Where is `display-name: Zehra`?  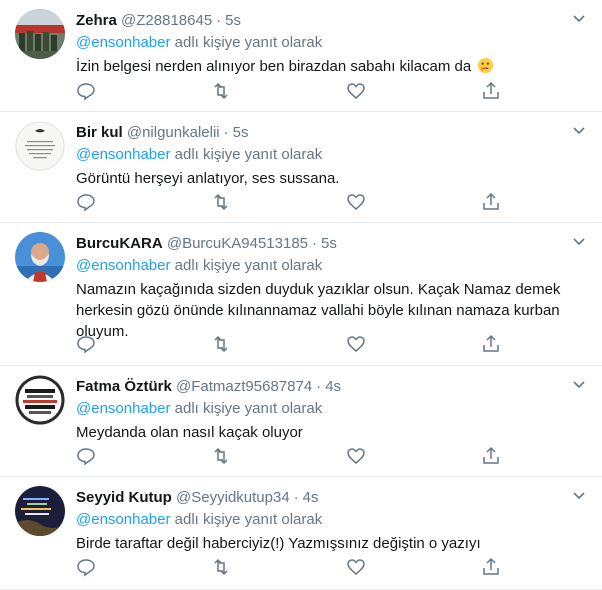
display-name: Zehra is located at coordinates (96, 20).